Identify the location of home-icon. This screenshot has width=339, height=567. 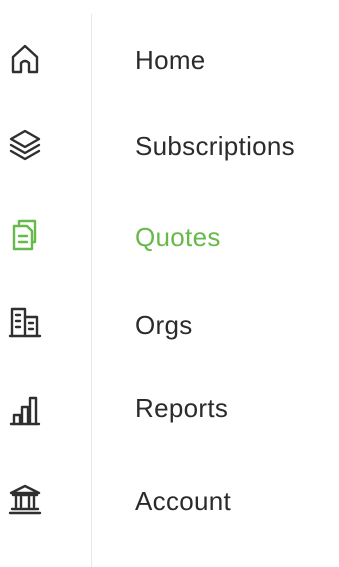
(25, 59).